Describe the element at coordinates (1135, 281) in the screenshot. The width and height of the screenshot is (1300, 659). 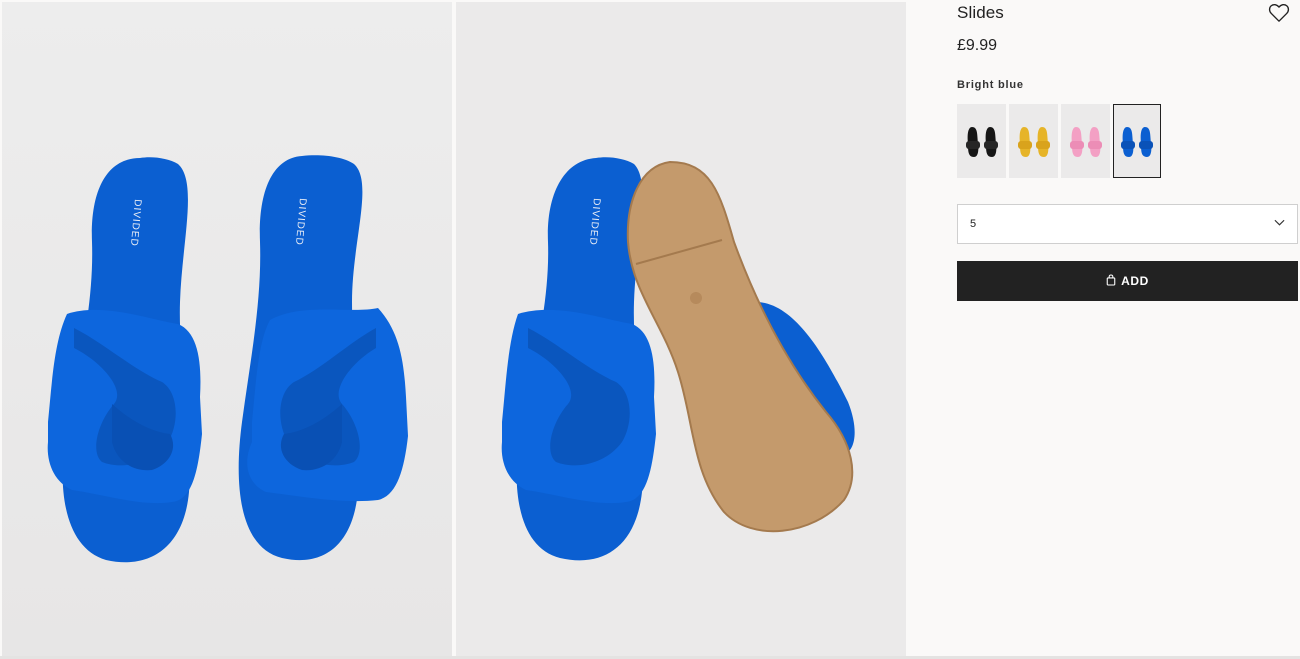
I see `add-button-label: ADD` at that location.